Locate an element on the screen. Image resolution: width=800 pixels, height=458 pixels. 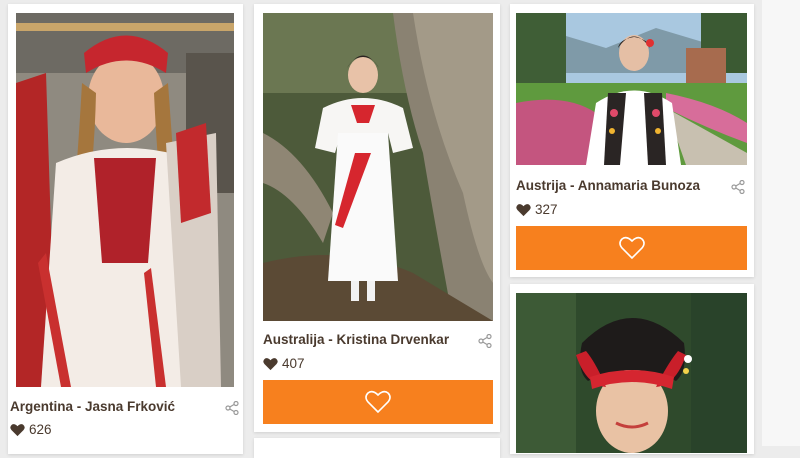
contestant-name: Argentina - Jasna Frković is located at coordinates (92, 406).